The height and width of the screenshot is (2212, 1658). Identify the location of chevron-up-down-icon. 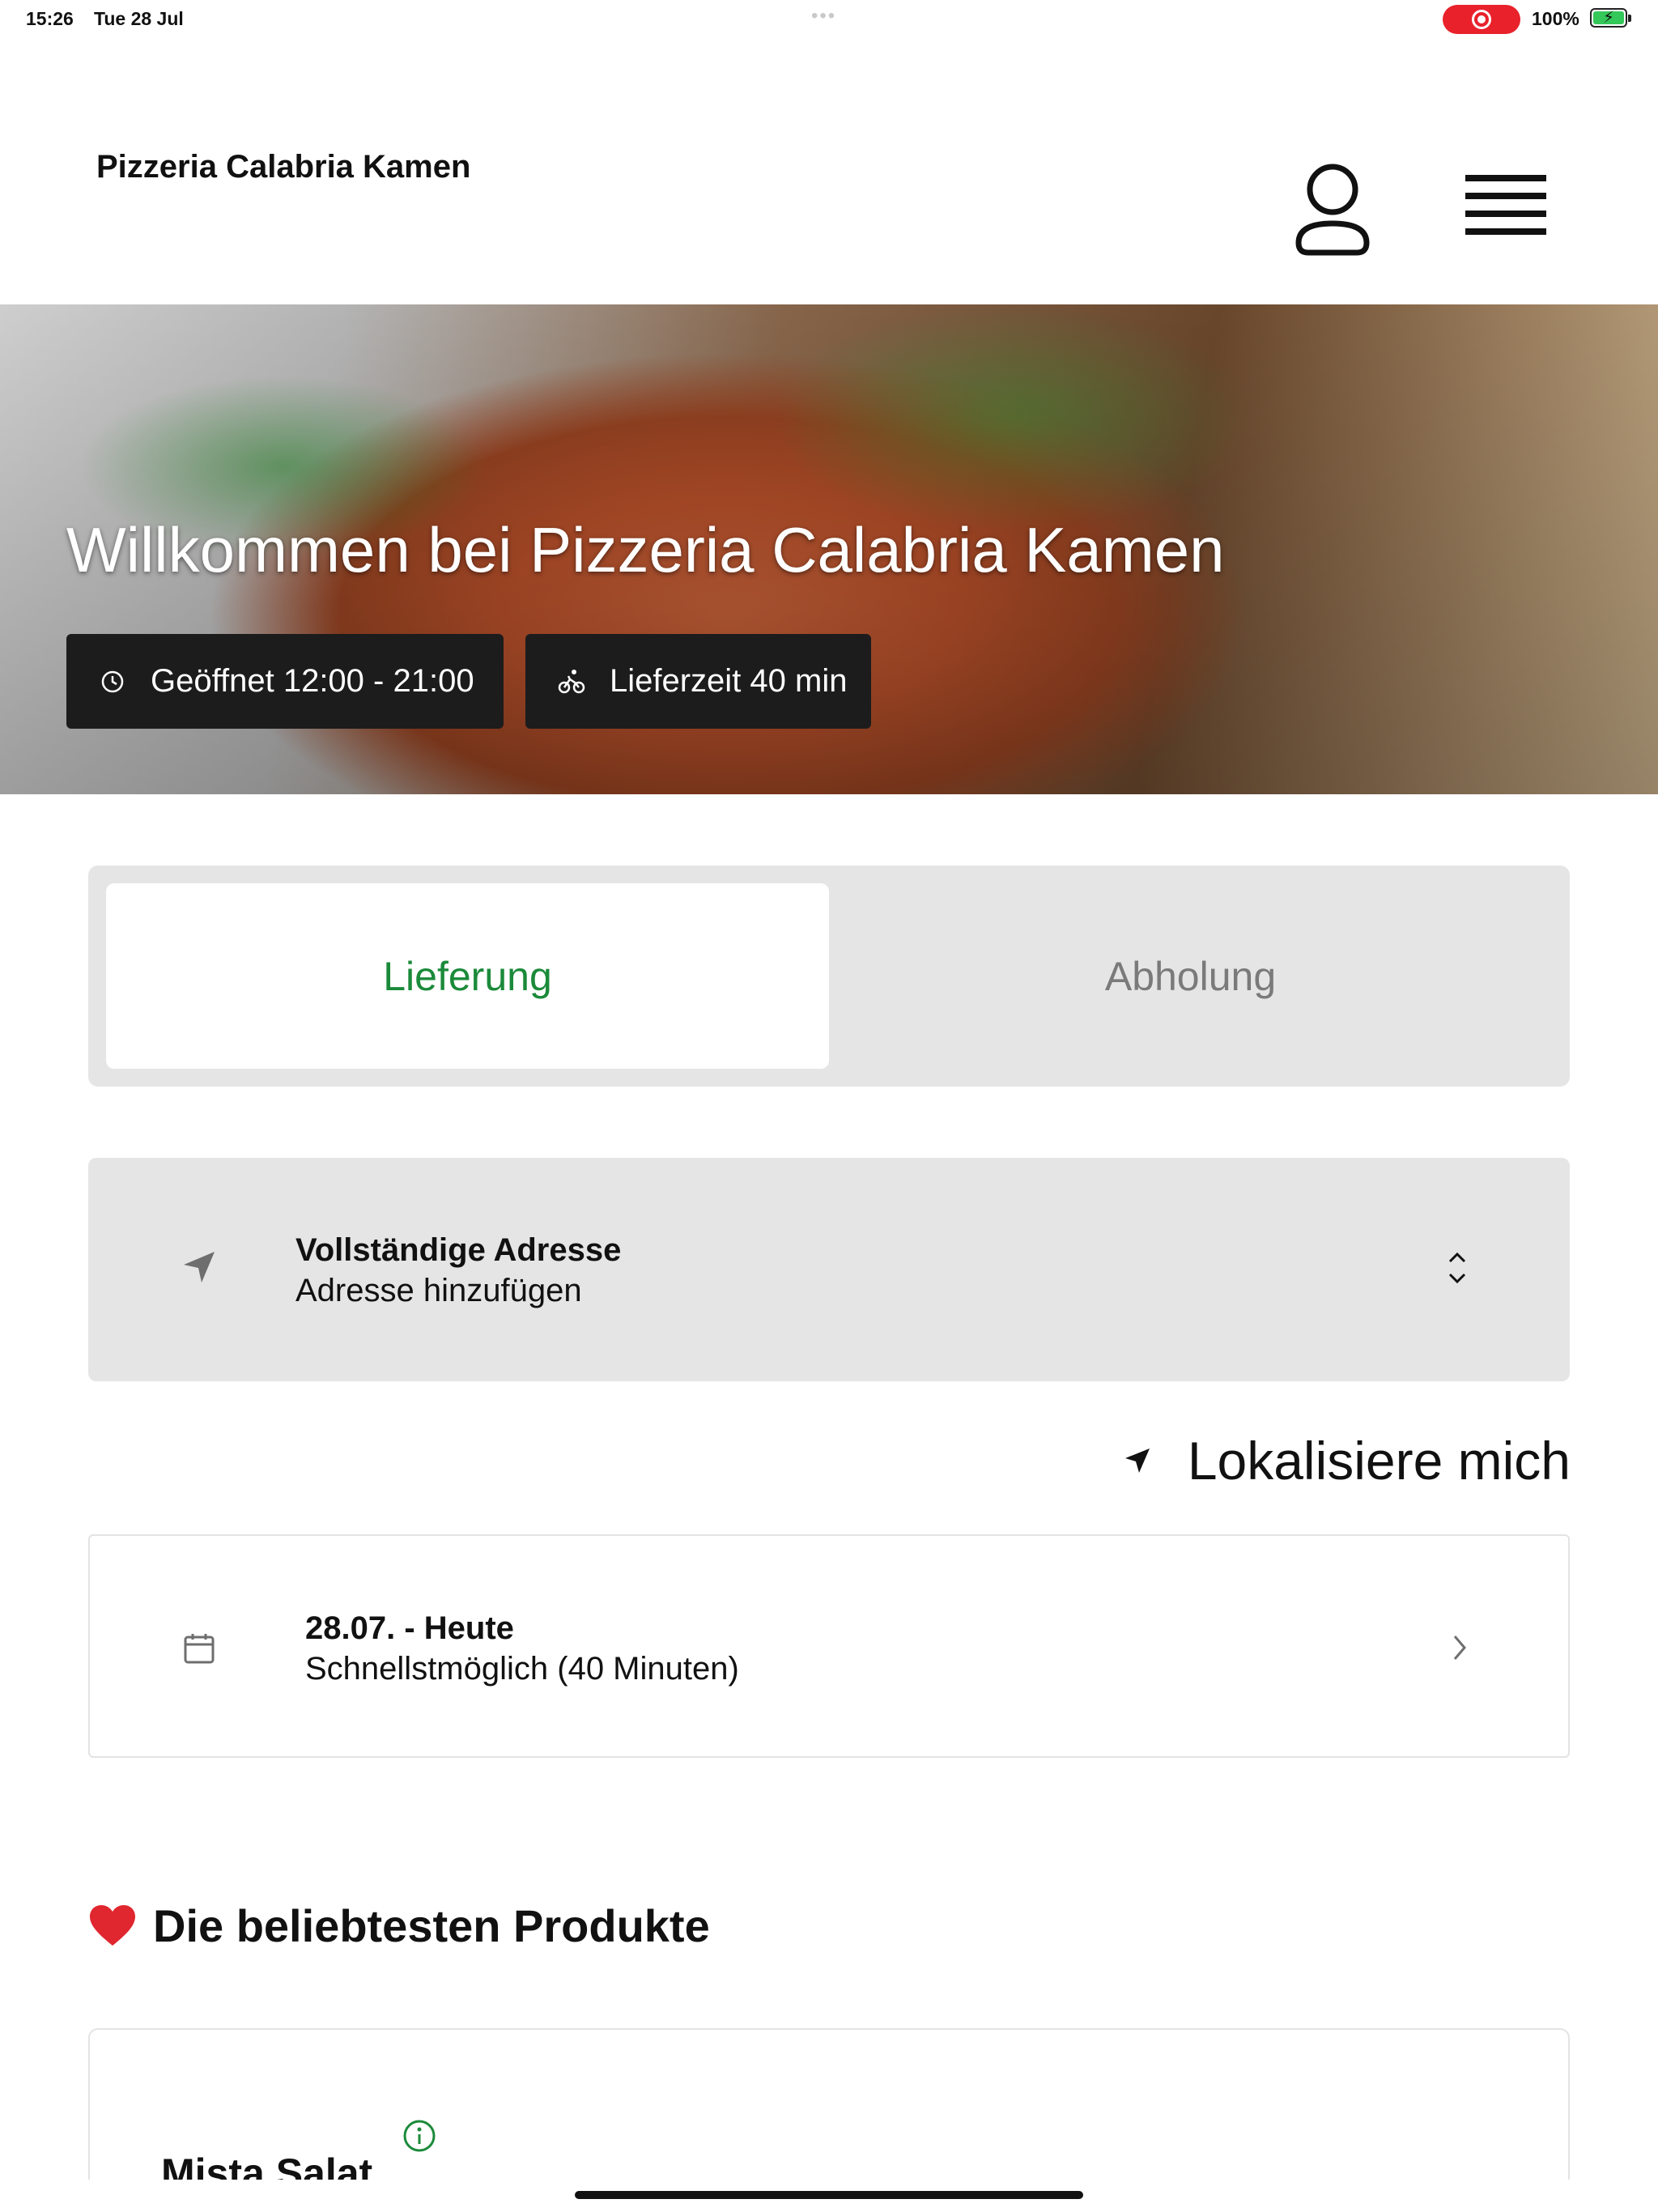
(1457, 1268).